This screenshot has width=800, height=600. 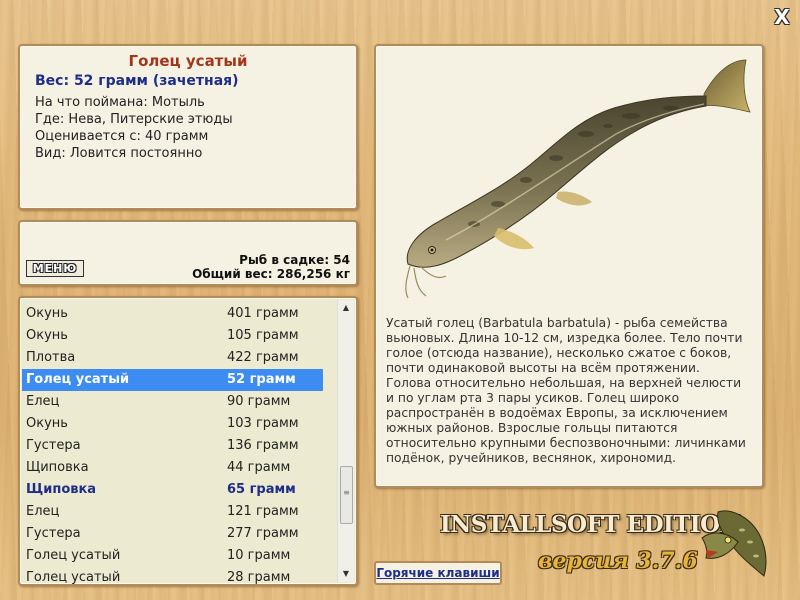 What do you see at coordinates (172, 314) in the screenshot?
I see `list-item: Окунь 401 грамм` at bounding box center [172, 314].